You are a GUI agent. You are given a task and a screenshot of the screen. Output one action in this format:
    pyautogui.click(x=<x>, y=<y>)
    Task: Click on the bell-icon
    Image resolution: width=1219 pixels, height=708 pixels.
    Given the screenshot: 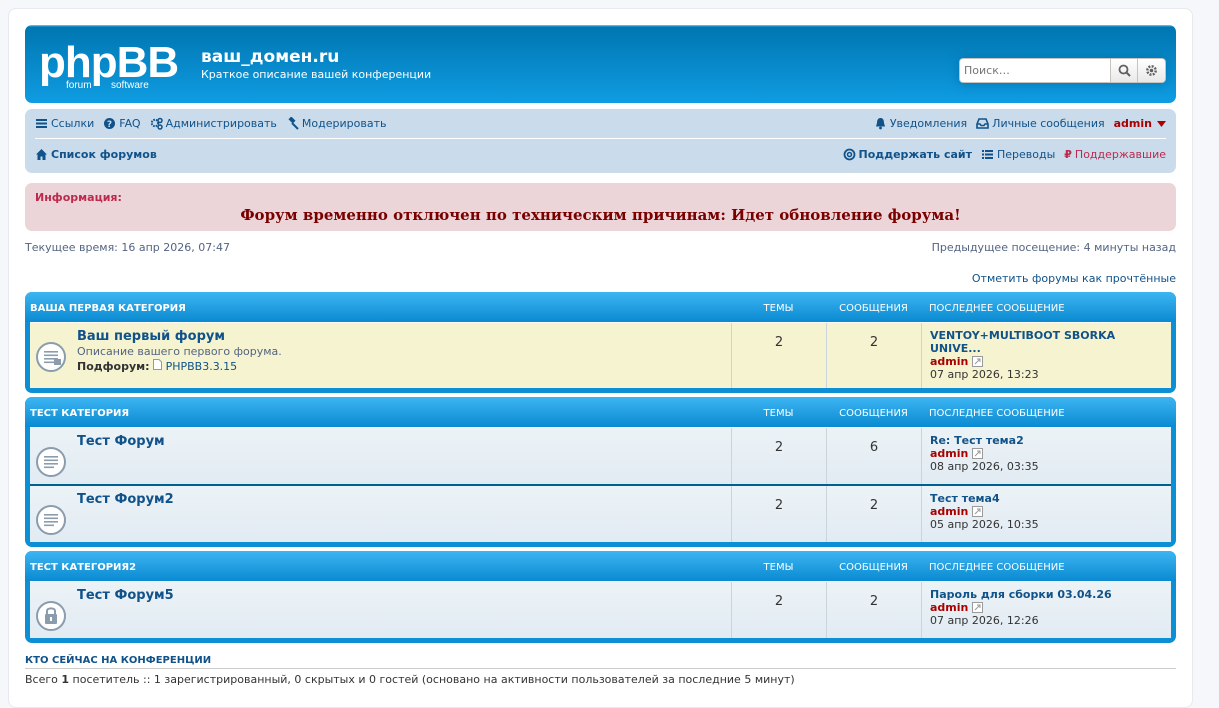 What is the action you would take?
    pyautogui.click(x=880, y=124)
    